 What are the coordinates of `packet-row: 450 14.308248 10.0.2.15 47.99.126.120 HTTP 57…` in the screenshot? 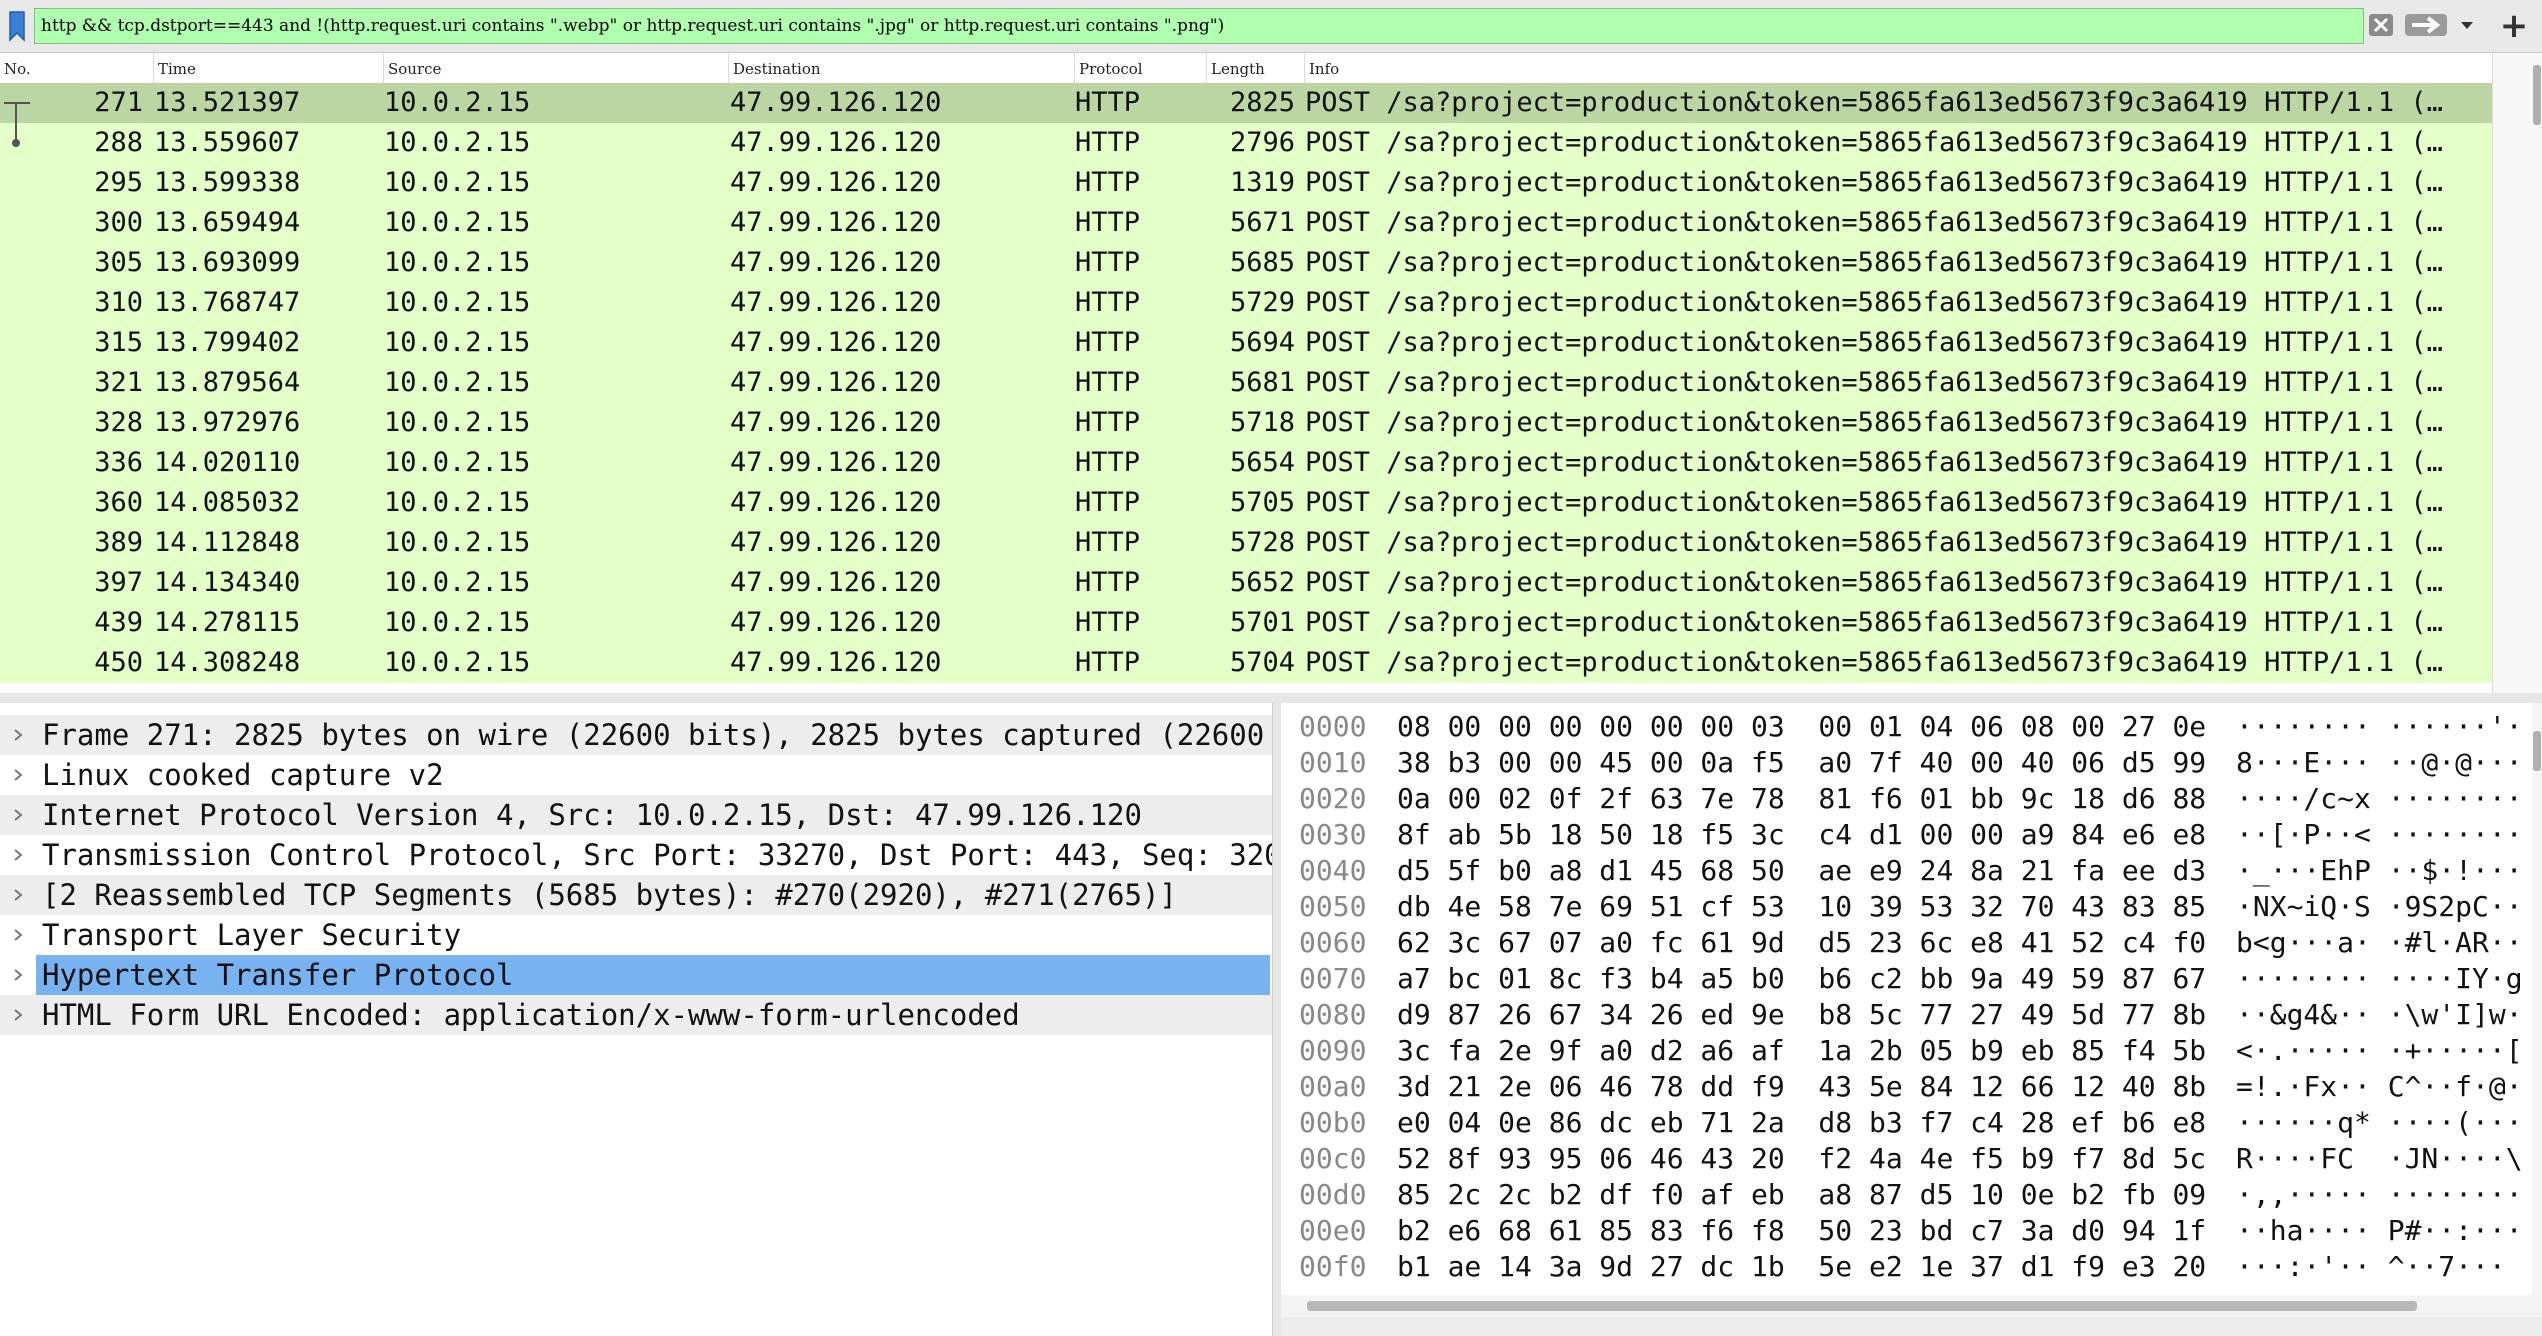 It's located at (1246, 663).